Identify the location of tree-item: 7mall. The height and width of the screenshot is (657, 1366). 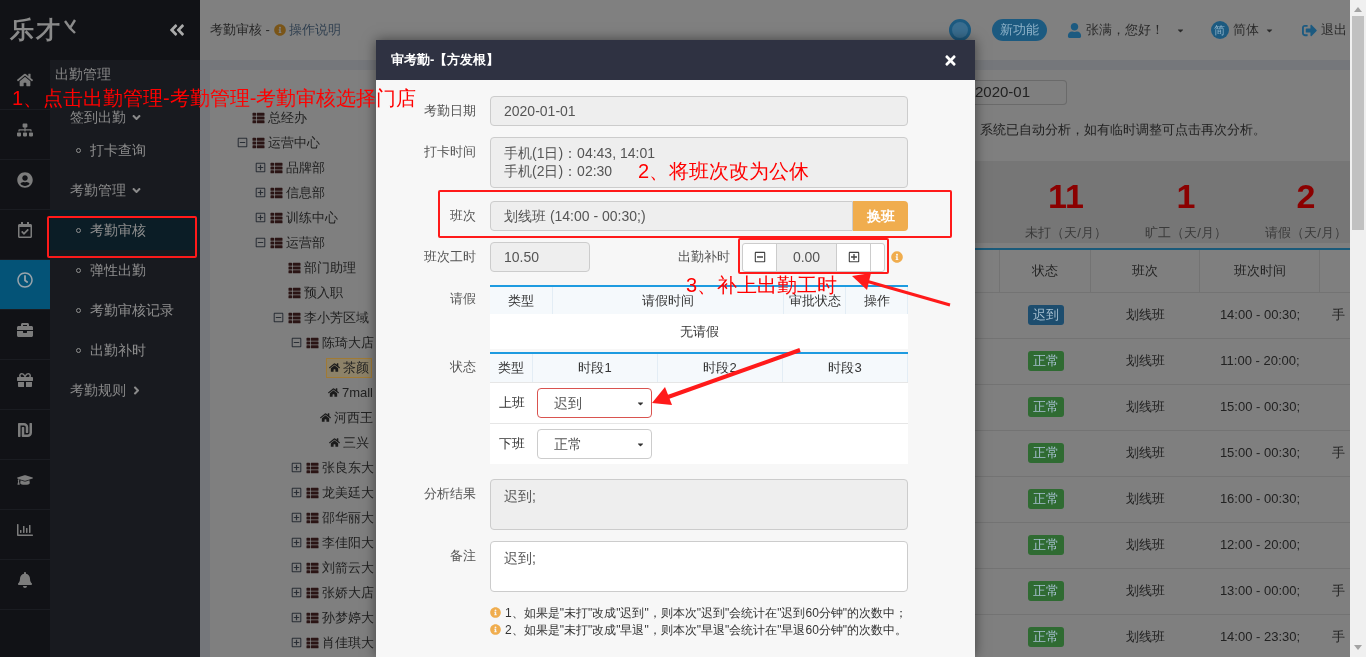
(350, 392).